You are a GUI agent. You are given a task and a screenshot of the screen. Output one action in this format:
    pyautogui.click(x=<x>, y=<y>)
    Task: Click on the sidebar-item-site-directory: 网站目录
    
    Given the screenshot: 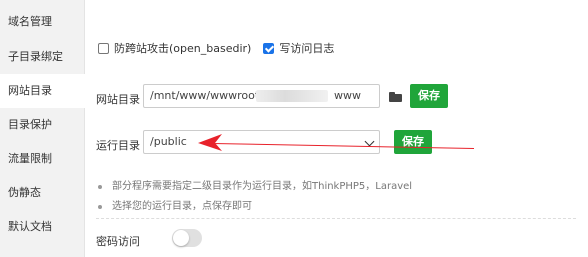 What is the action you would take?
    pyautogui.click(x=42, y=91)
    